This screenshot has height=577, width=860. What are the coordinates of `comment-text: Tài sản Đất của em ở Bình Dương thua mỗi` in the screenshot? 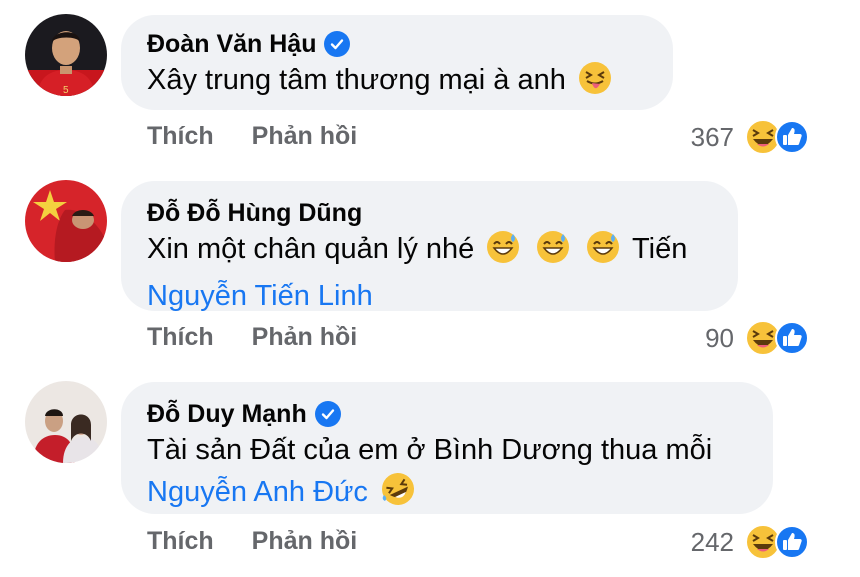 It's located at (446, 450).